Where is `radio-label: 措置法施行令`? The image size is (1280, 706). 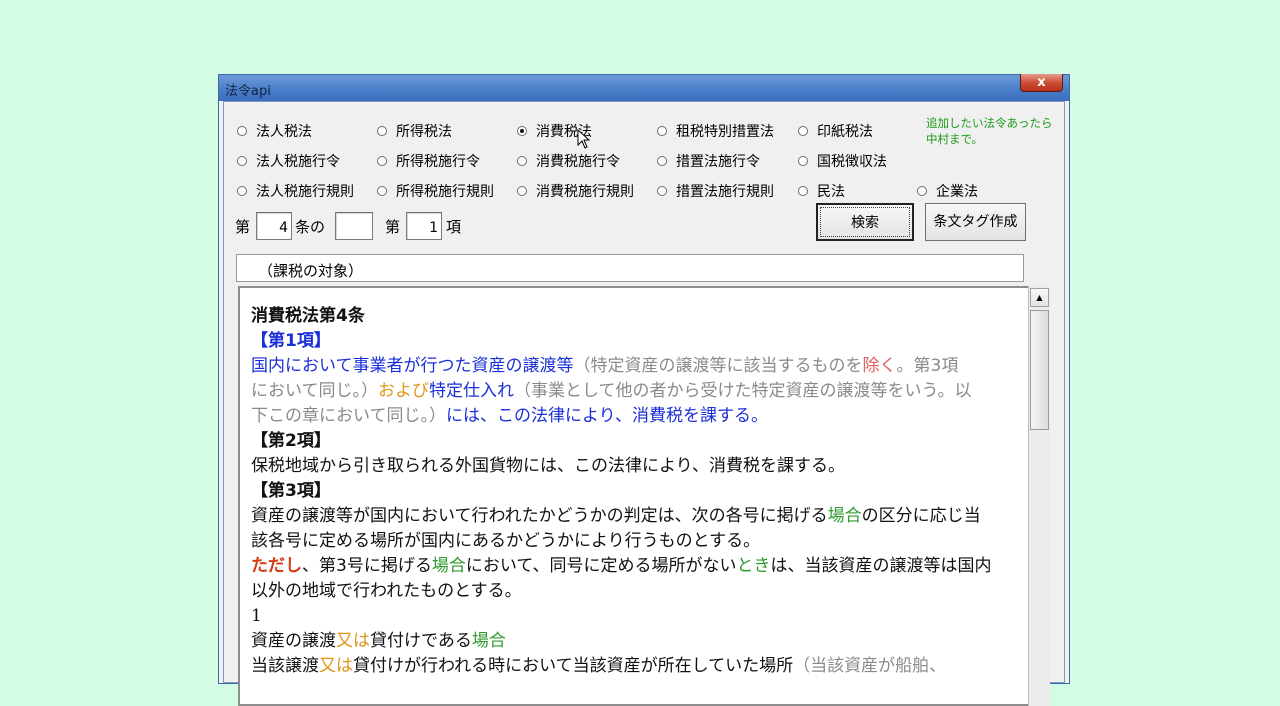 radio-label: 措置法施行令 is located at coordinates (718, 162).